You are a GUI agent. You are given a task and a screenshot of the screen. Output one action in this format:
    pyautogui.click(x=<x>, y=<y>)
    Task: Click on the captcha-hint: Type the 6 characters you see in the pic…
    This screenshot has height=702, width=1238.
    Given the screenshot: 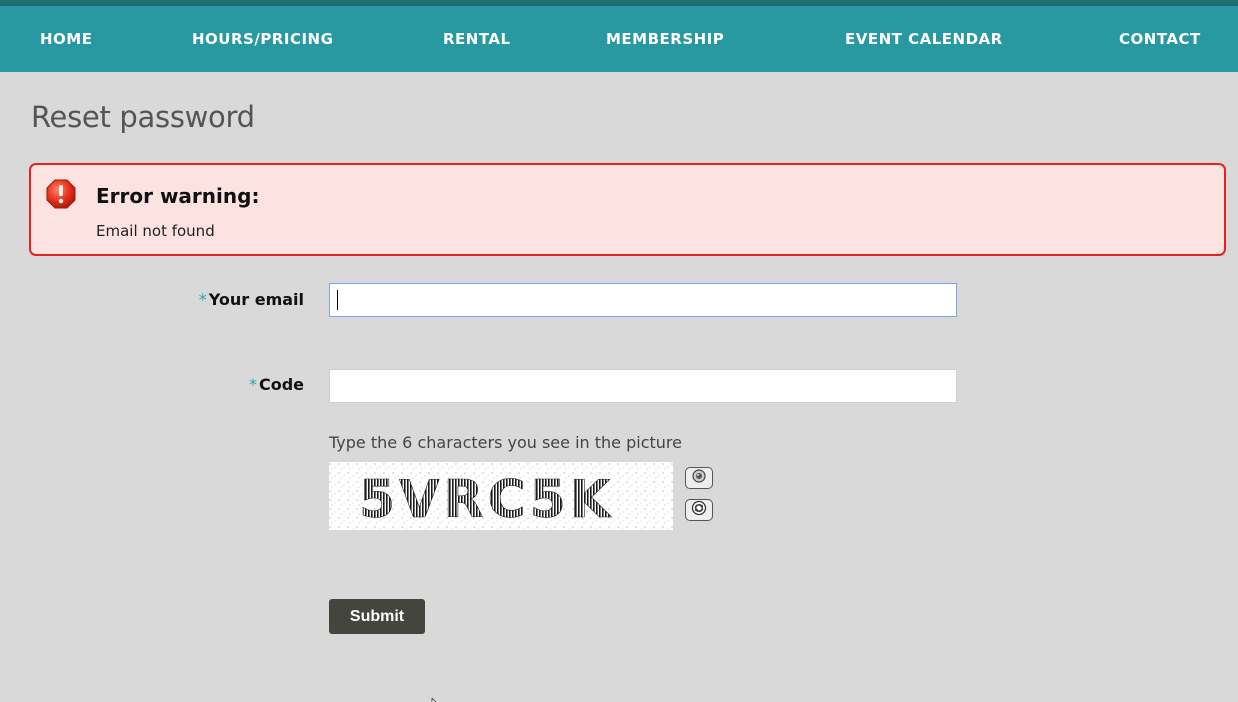 What is the action you would take?
    pyautogui.click(x=505, y=442)
    